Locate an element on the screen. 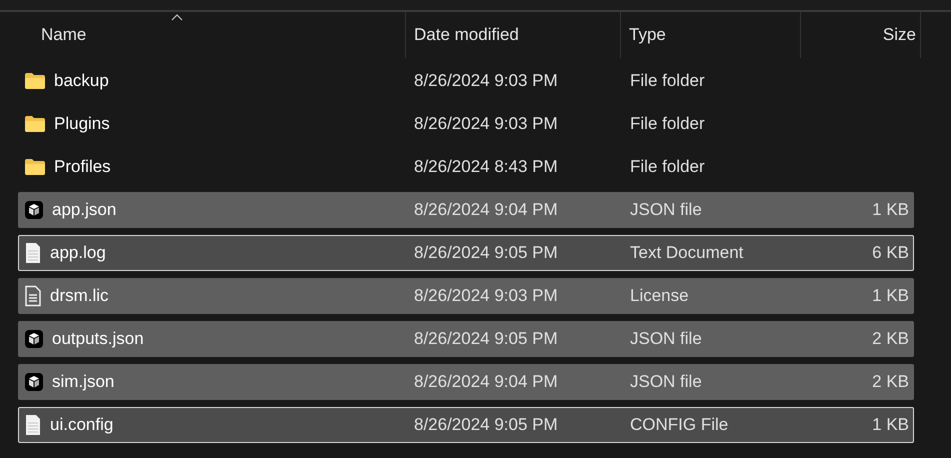 This screenshot has height=458, width=951. file-name: Profiles is located at coordinates (82, 167).